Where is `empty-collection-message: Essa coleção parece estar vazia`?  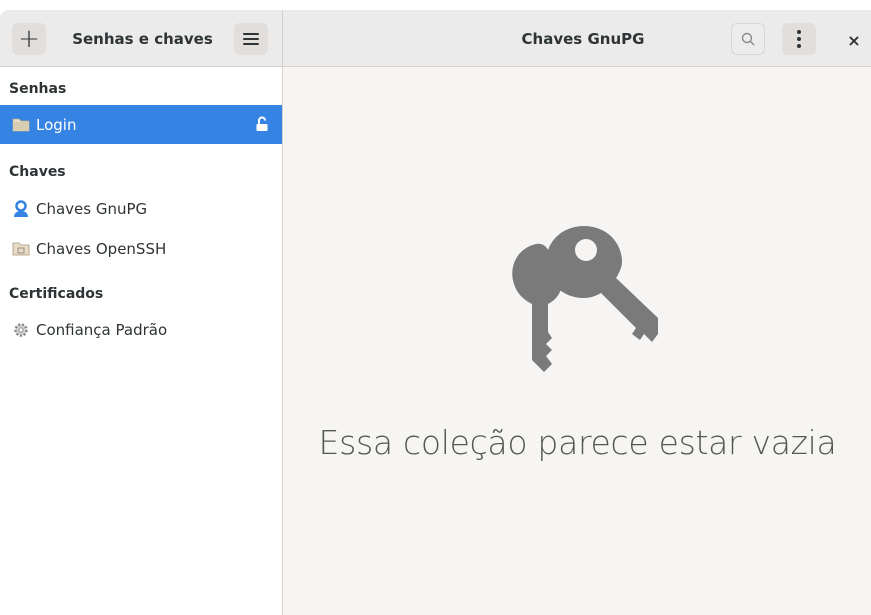
empty-collection-message: Essa coleção parece estar vazia is located at coordinates (577, 442).